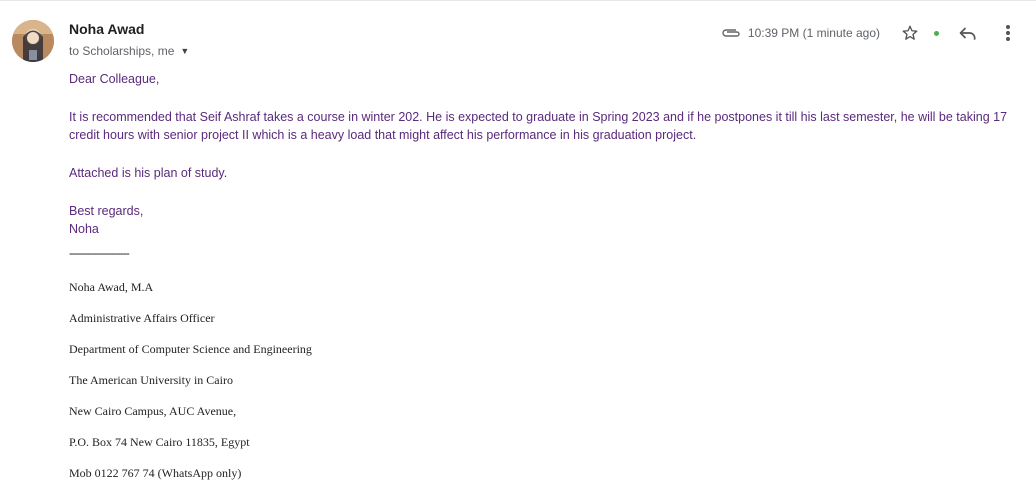 The width and height of the screenshot is (1036, 485). I want to click on message-meta: 10:39 PM (1 minute ago), so click(870, 33).